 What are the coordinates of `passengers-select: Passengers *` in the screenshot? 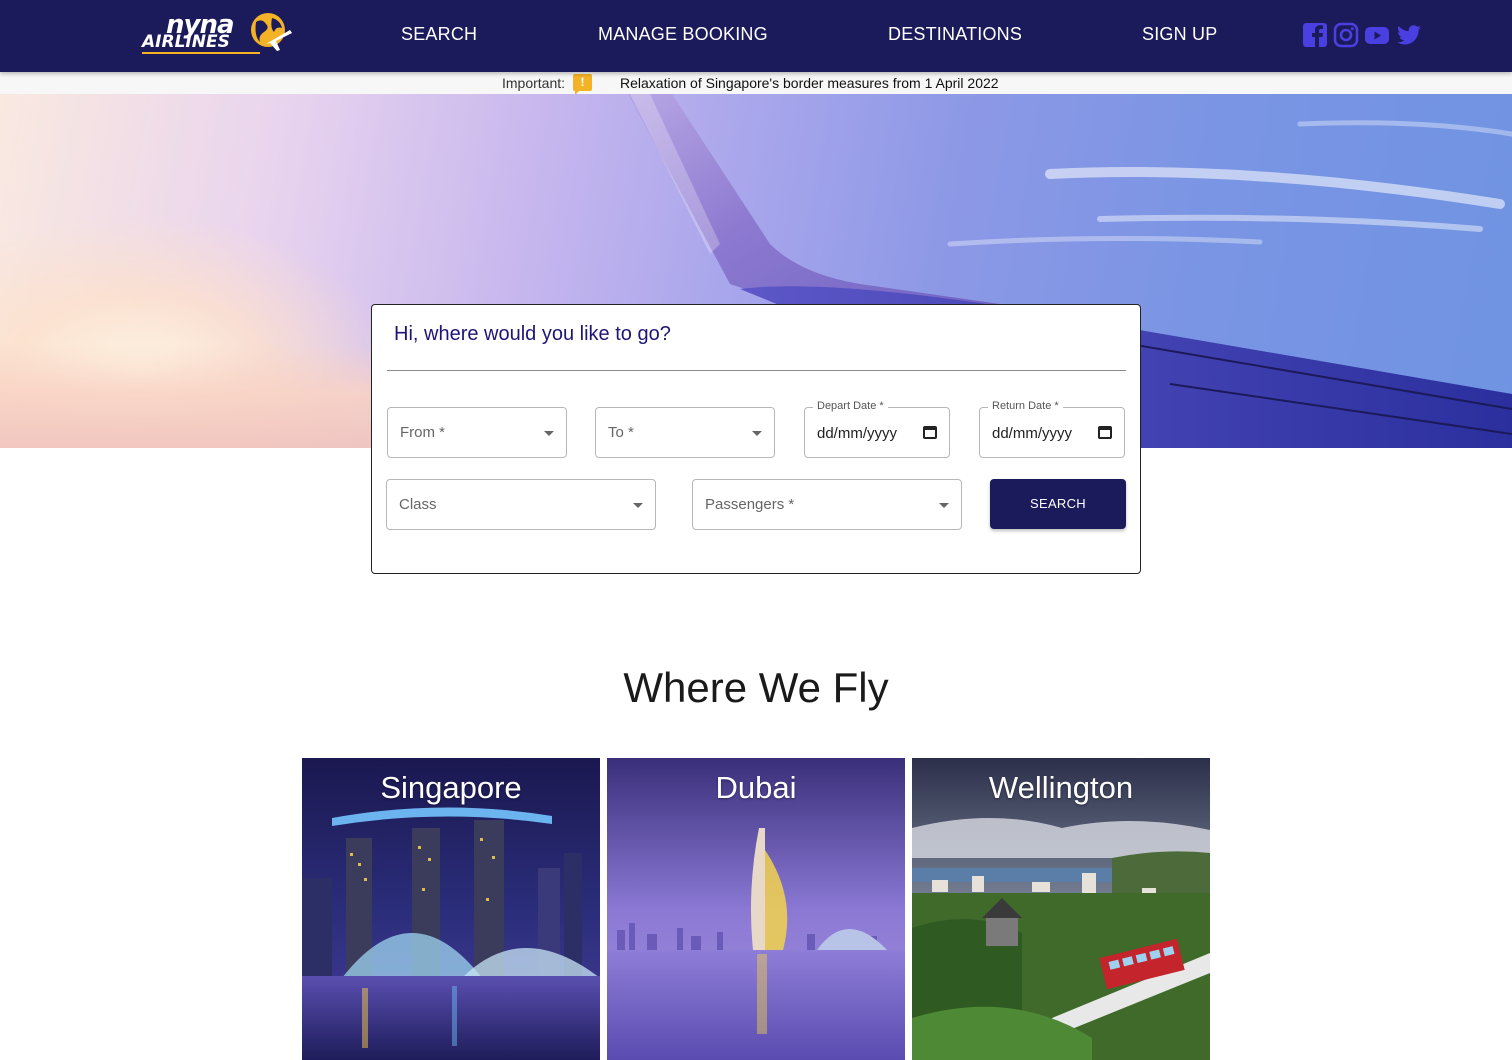 It's located at (827, 504).